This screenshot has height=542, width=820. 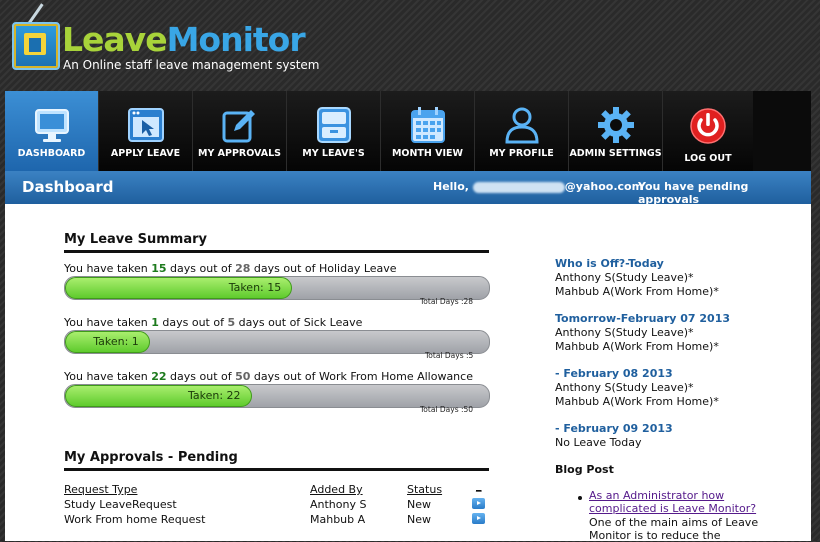 What do you see at coordinates (708, 126) in the screenshot?
I see `power-icon` at bounding box center [708, 126].